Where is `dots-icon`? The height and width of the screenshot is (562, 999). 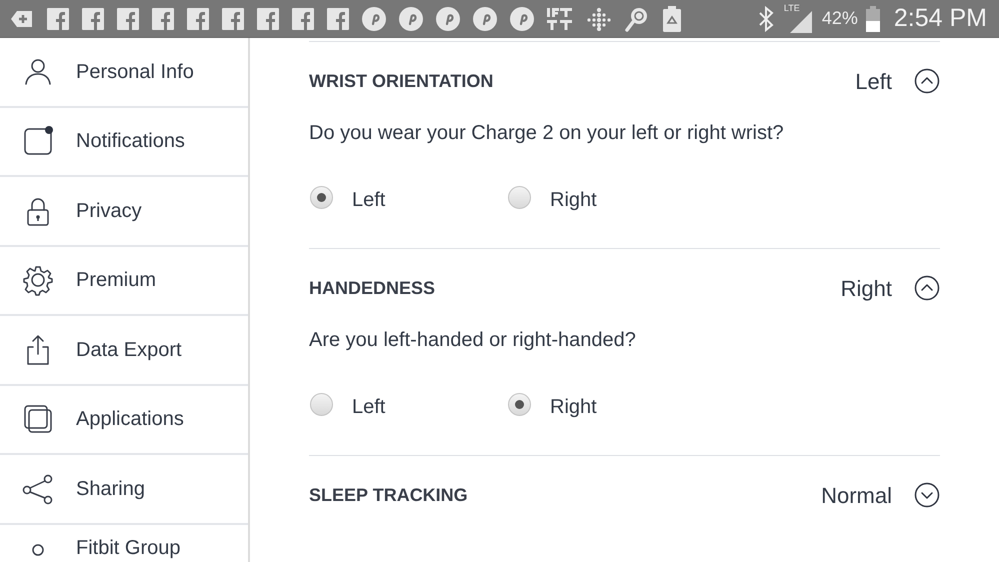 dots-icon is located at coordinates (599, 18).